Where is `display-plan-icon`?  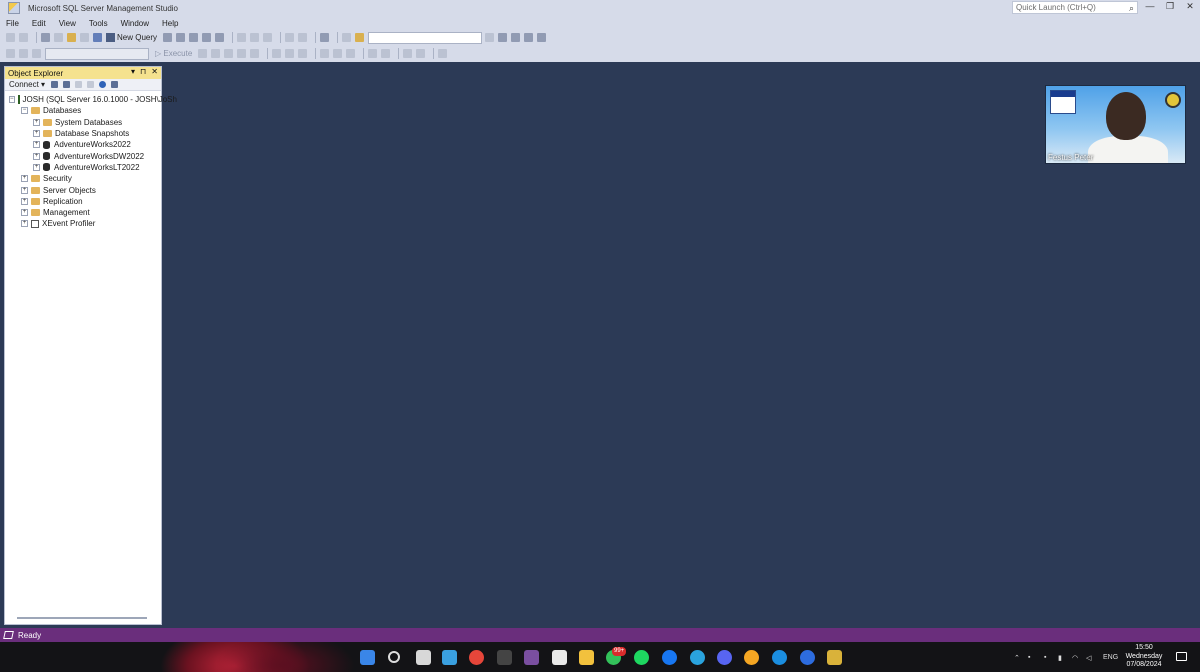 display-plan-icon is located at coordinates (229, 53).